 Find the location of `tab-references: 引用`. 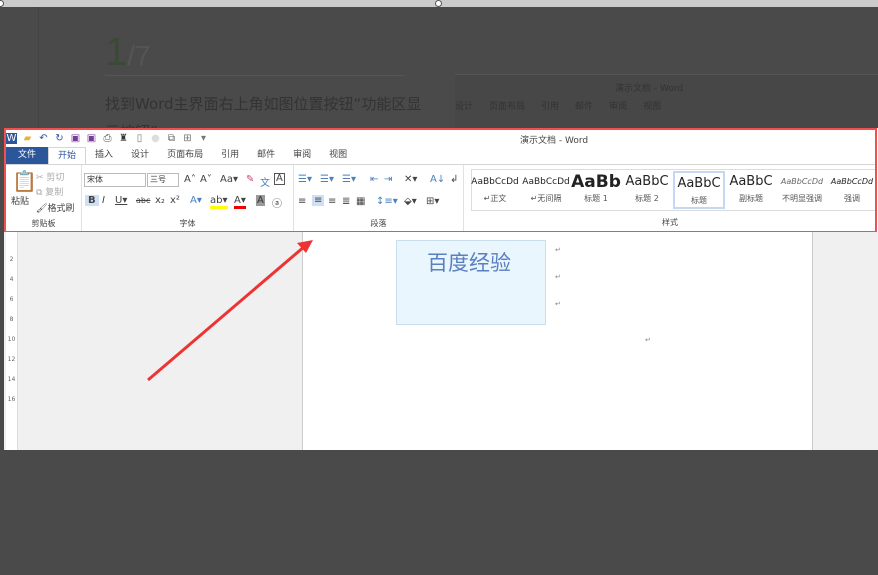

tab-references: 引用 is located at coordinates (230, 155).